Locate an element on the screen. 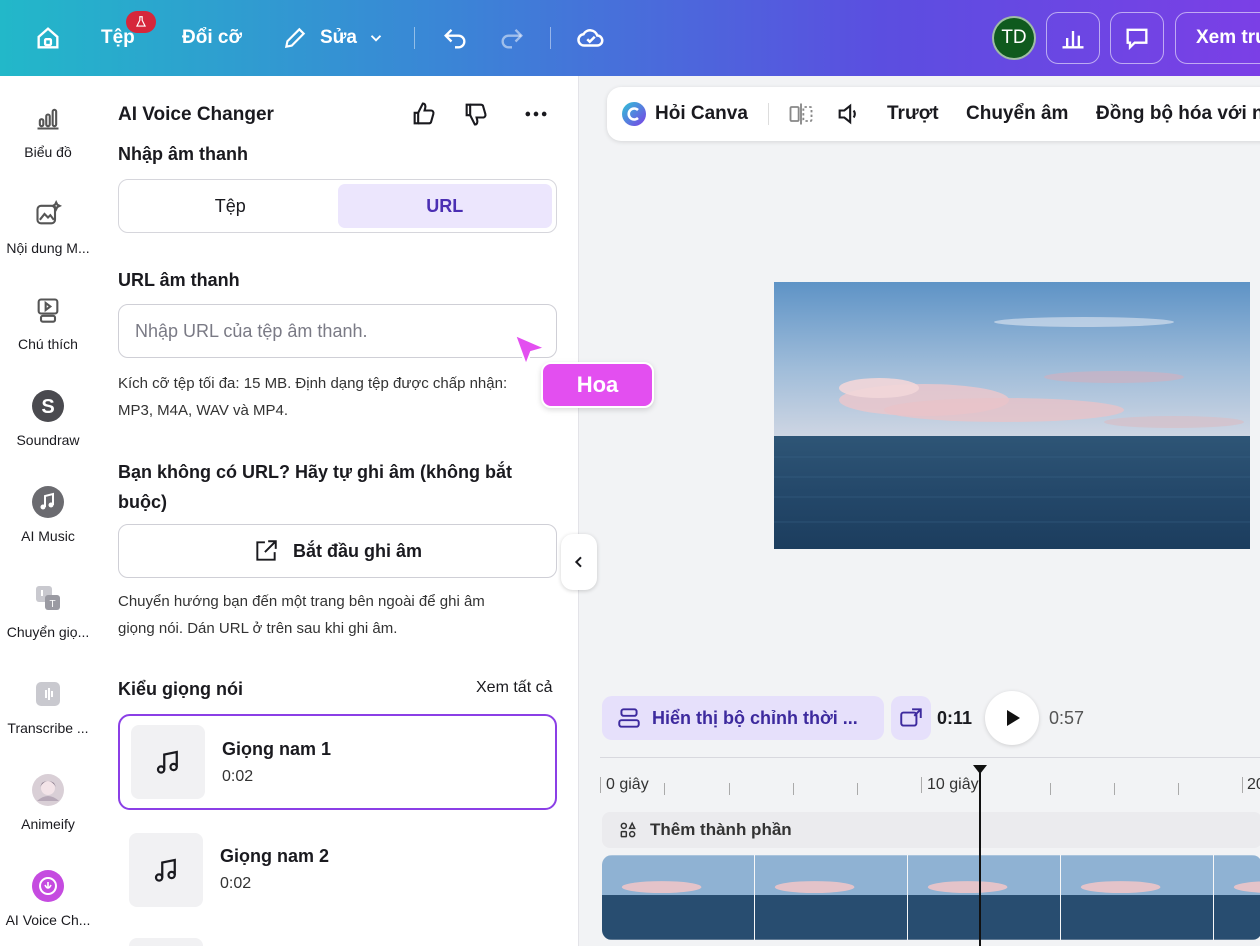  loop-button is located at coordinates (911, 718).